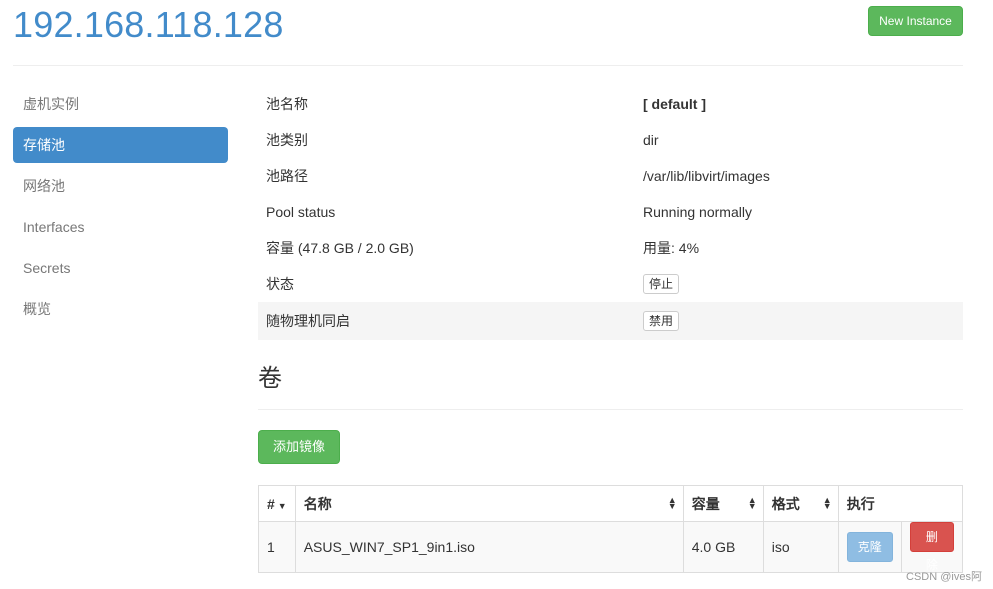 This screenshot has width=993, height=589. Describe the element at coordinates (661, 321) in the screenshot. I see `disable-autostart-button: 禁用` at that location.